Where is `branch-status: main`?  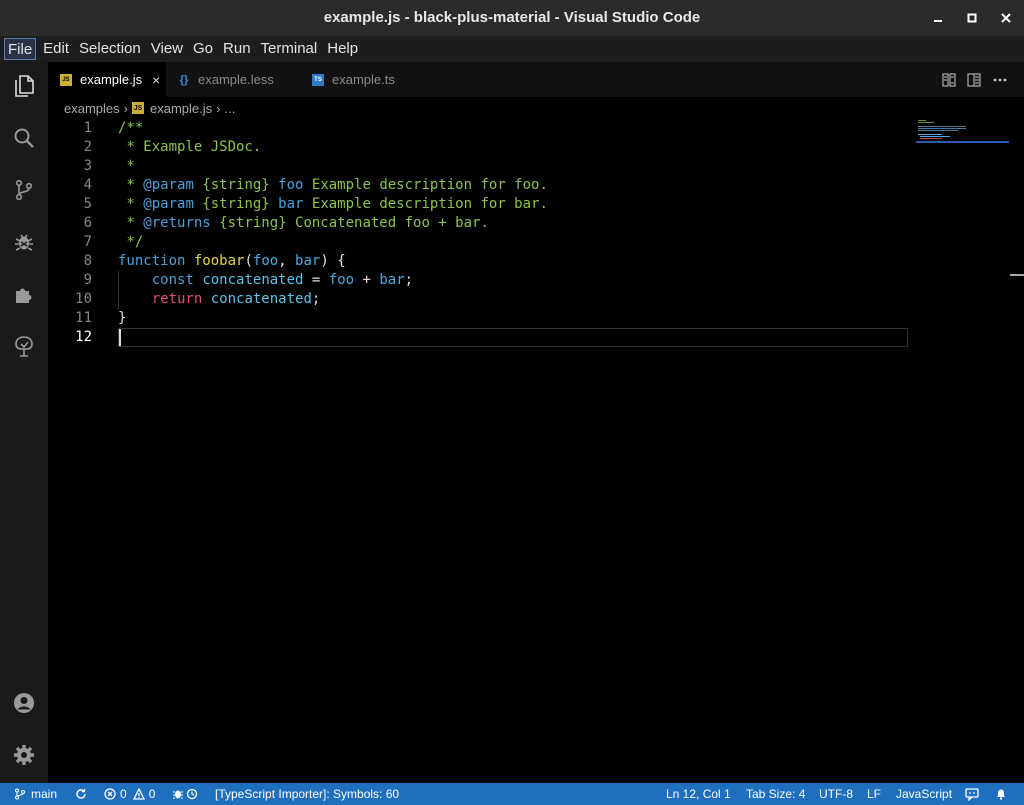 branch-status: main is located at coordinates (35, 794).